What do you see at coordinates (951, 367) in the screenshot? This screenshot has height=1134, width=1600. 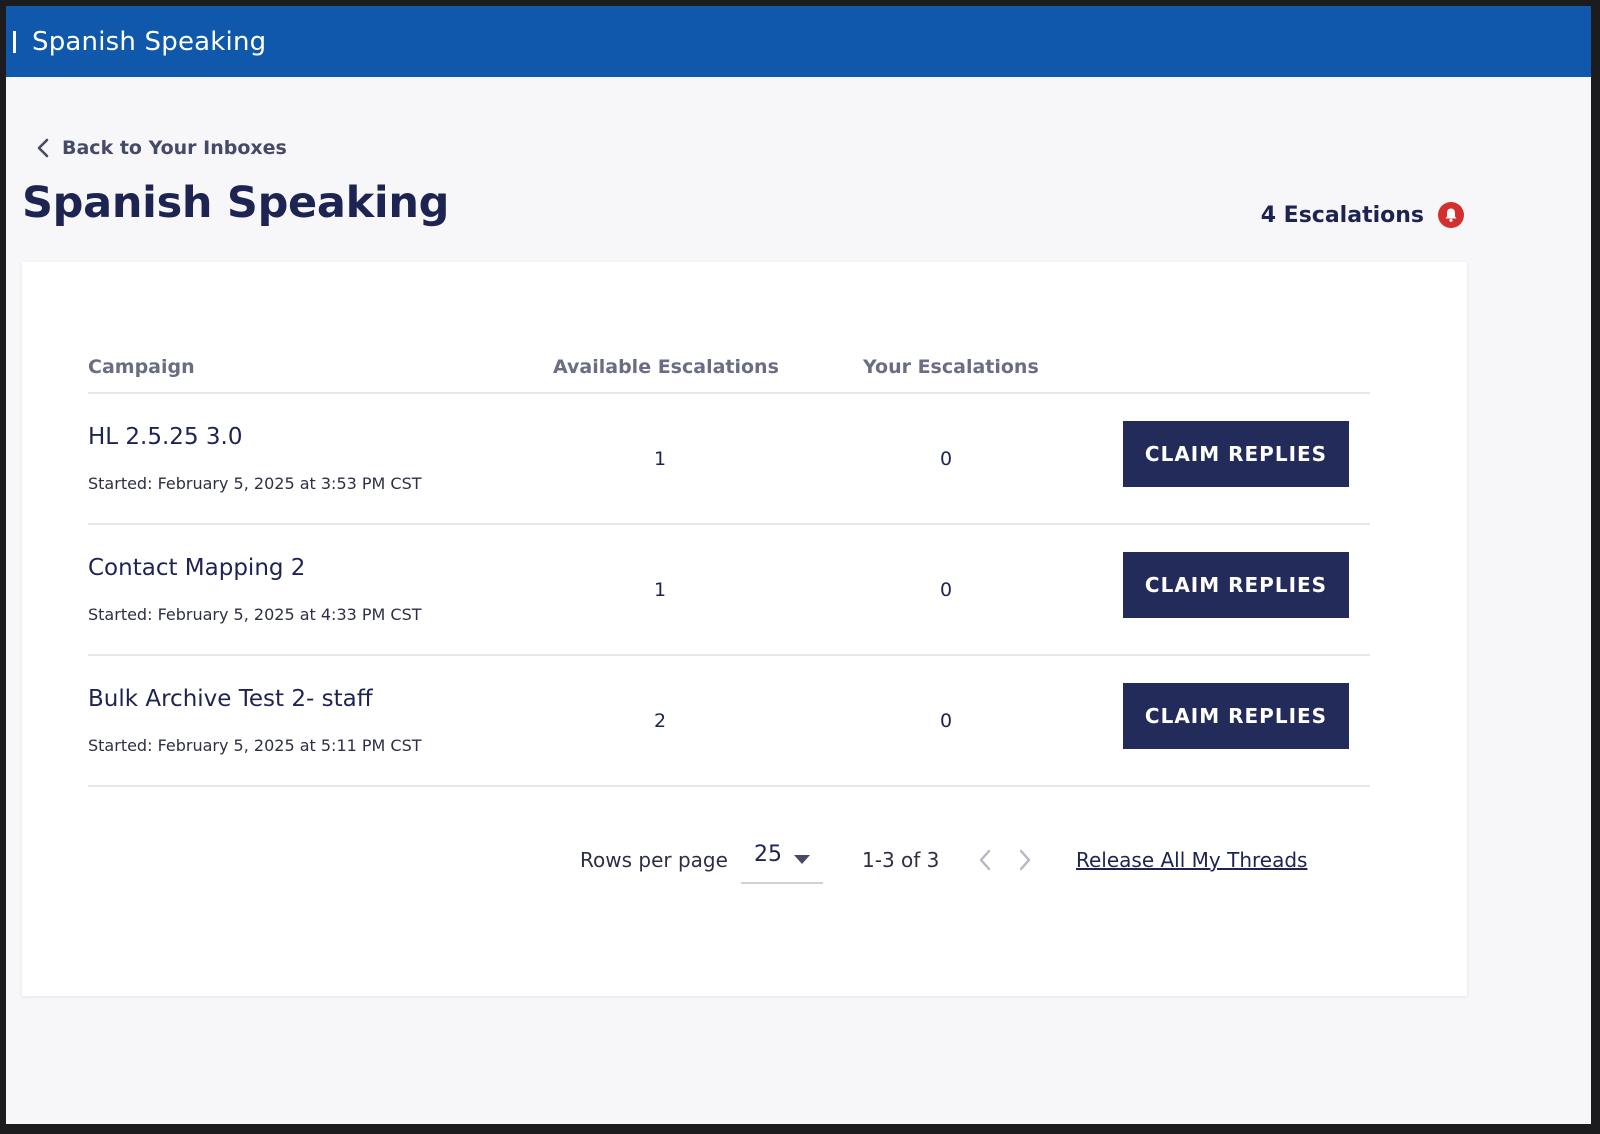 I see `column-header-your-escalations: Your Escalations` at bounding box center [951, 367].